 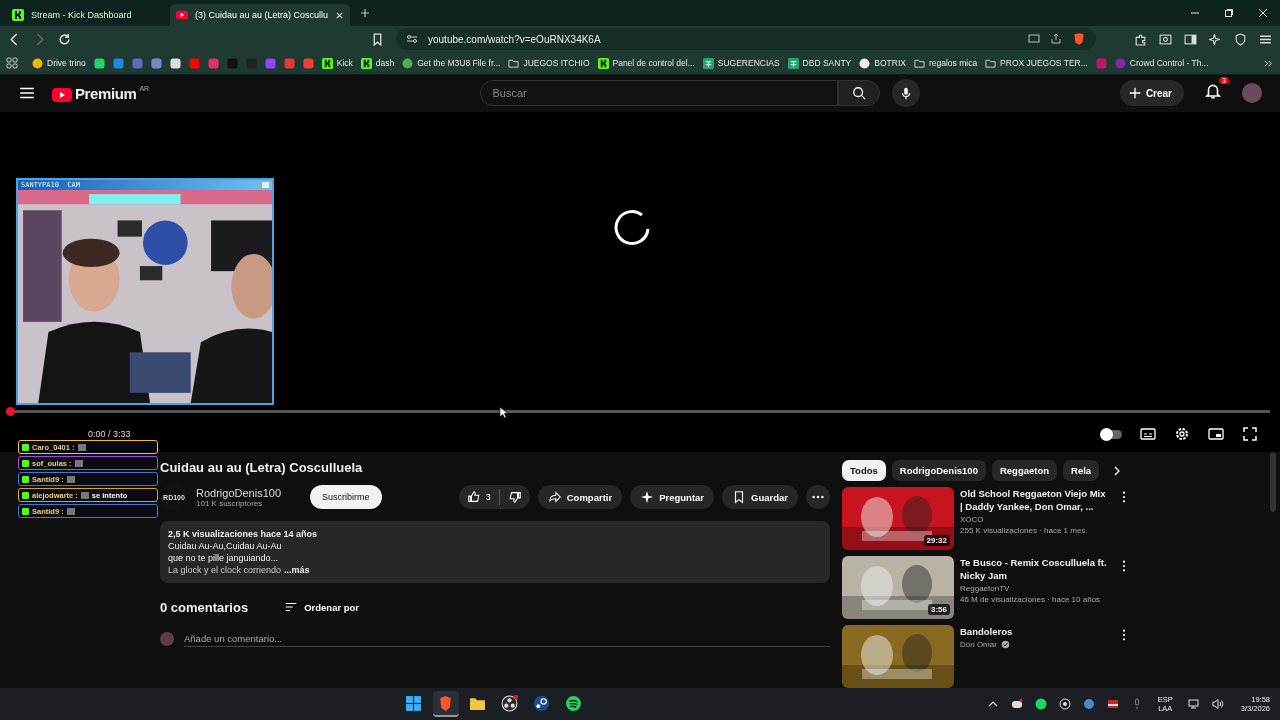 I want to click on network-icon, so click(x=1193, y=704).